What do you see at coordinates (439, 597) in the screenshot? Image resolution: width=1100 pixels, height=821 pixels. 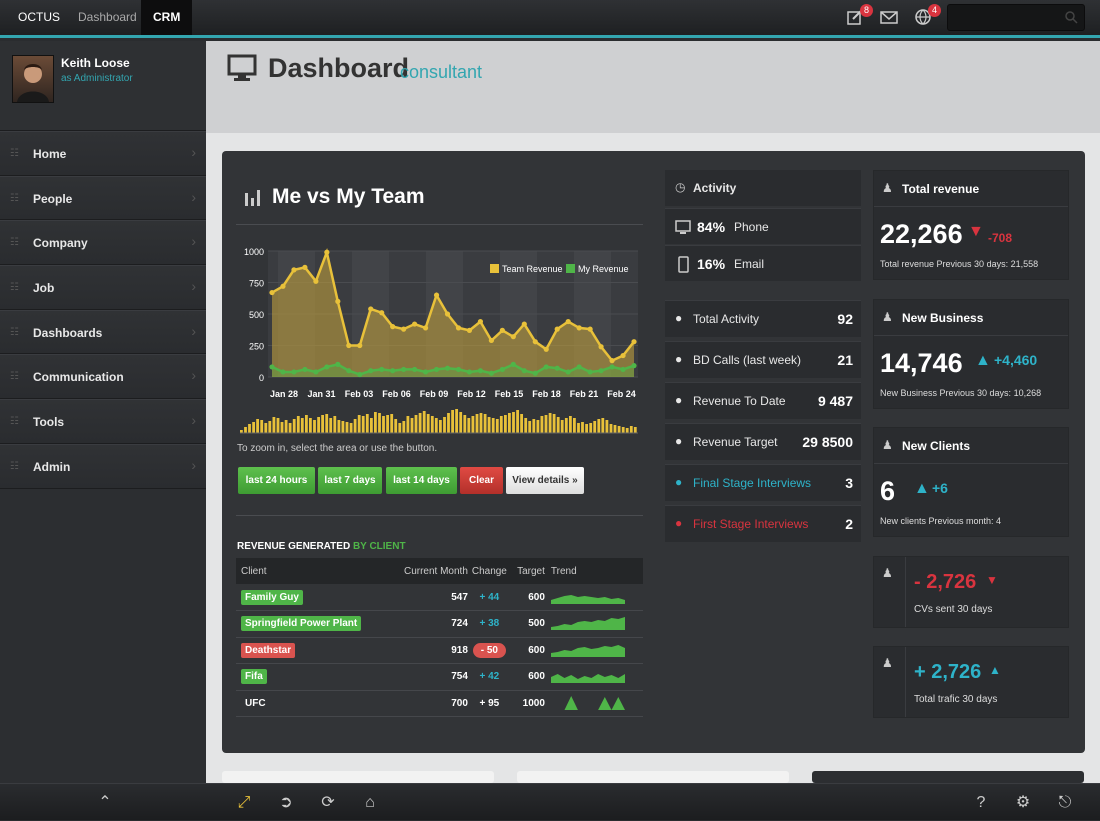 I see `table-row: Family Guy 547 + 44 600` at bounding box center [439, 597].